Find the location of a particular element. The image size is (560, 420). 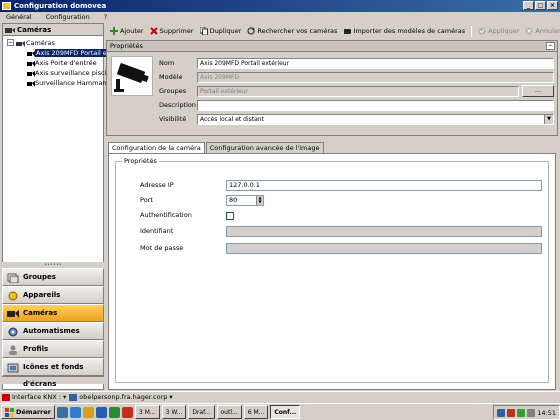

duplicate-button: Dupliquer is located at coordinates (220, 31).